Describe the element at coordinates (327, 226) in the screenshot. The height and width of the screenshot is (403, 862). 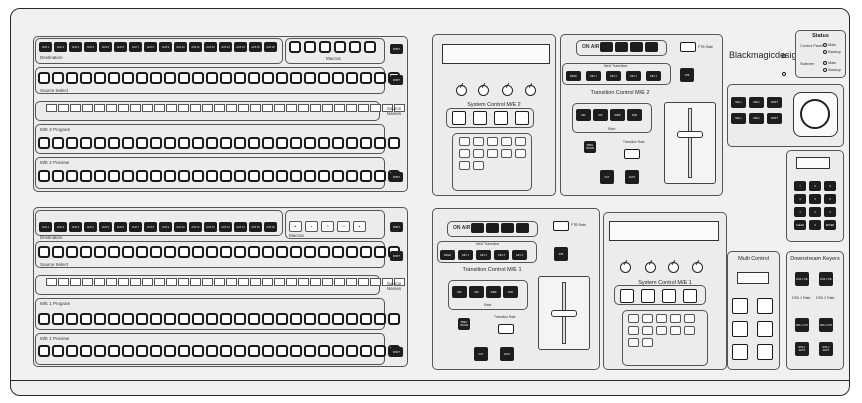
I see `macro-loop-button: ↻` at that location.